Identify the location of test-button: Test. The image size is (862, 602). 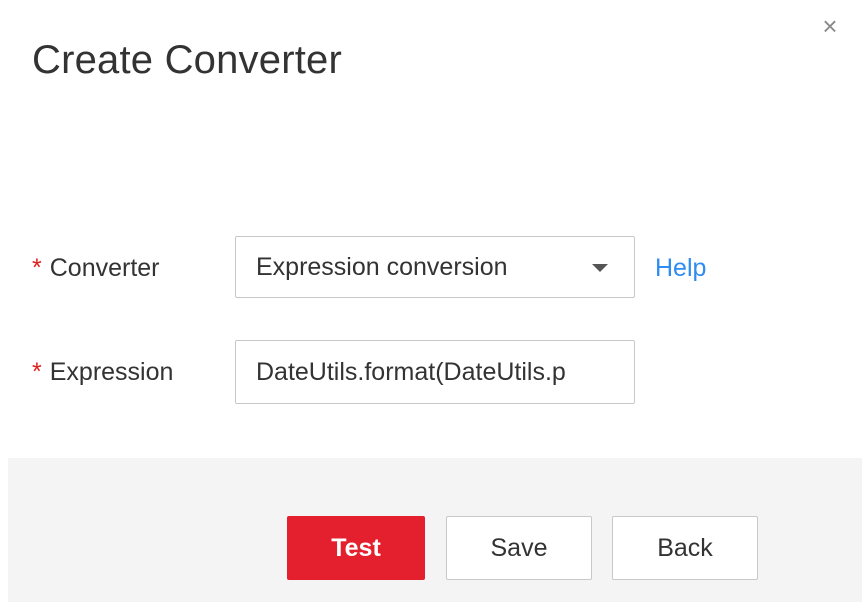
(356, 548).